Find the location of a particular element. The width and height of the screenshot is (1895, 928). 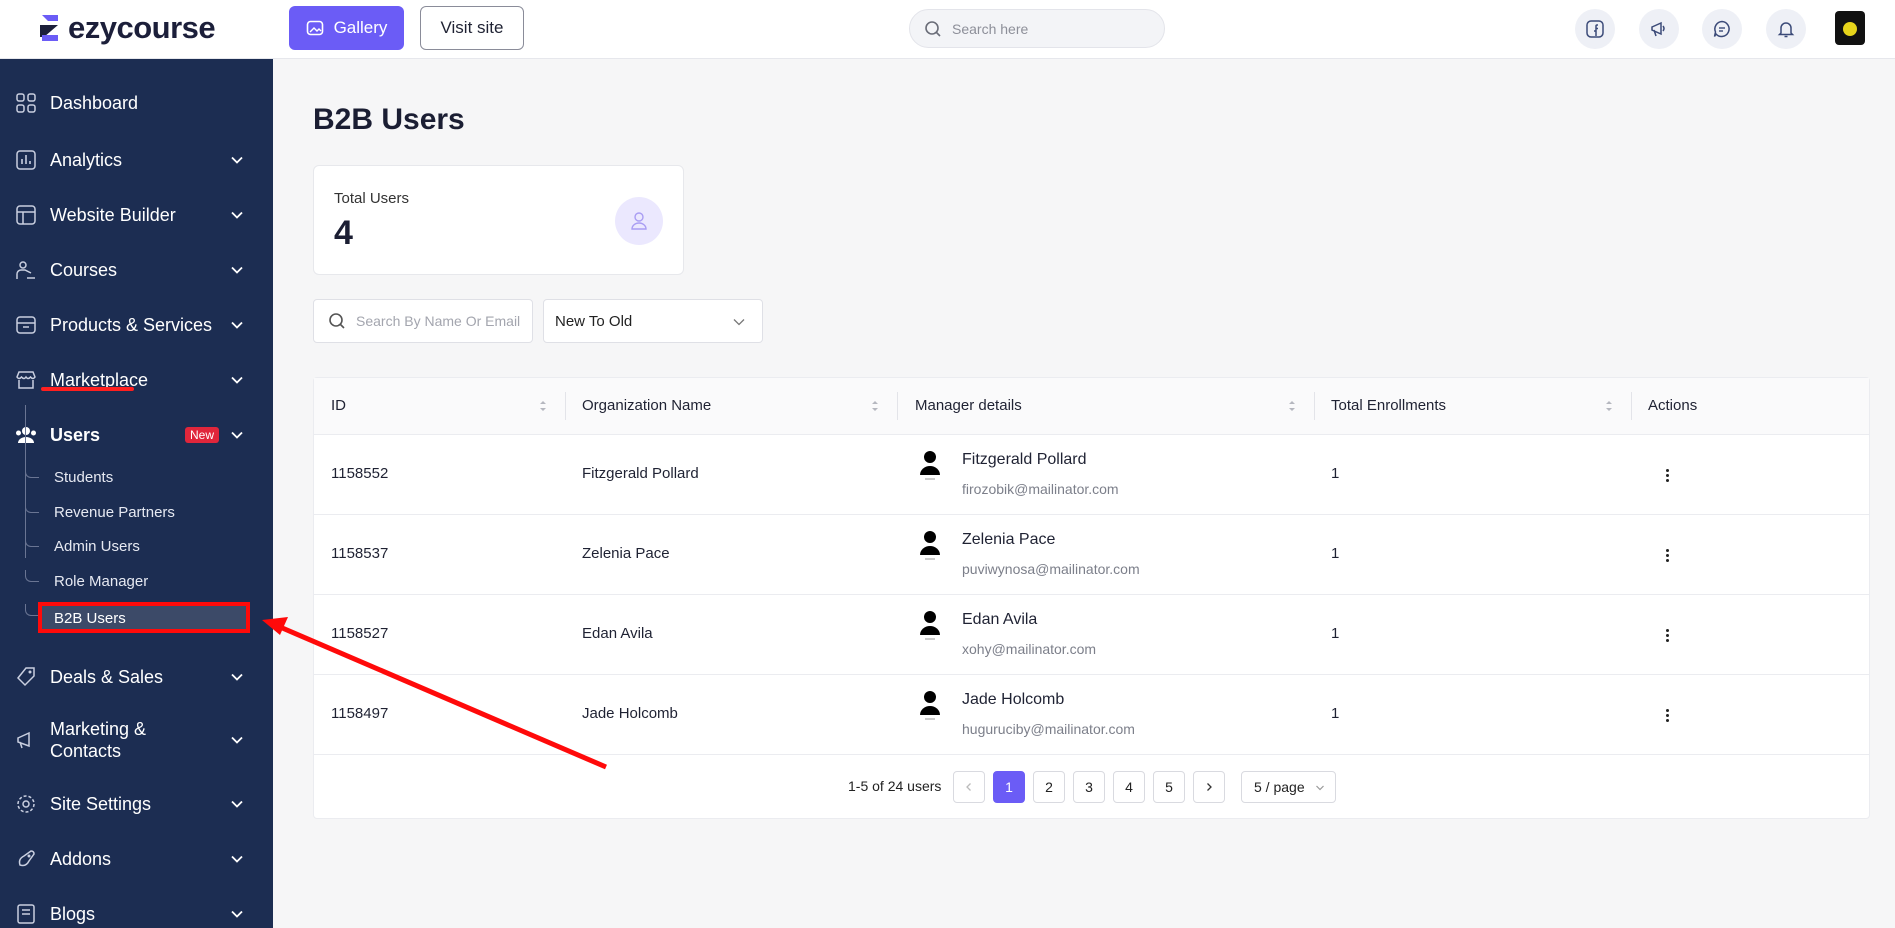

manager-email: huguruciby@mailinator.com is located at coordinates (1048, 729).